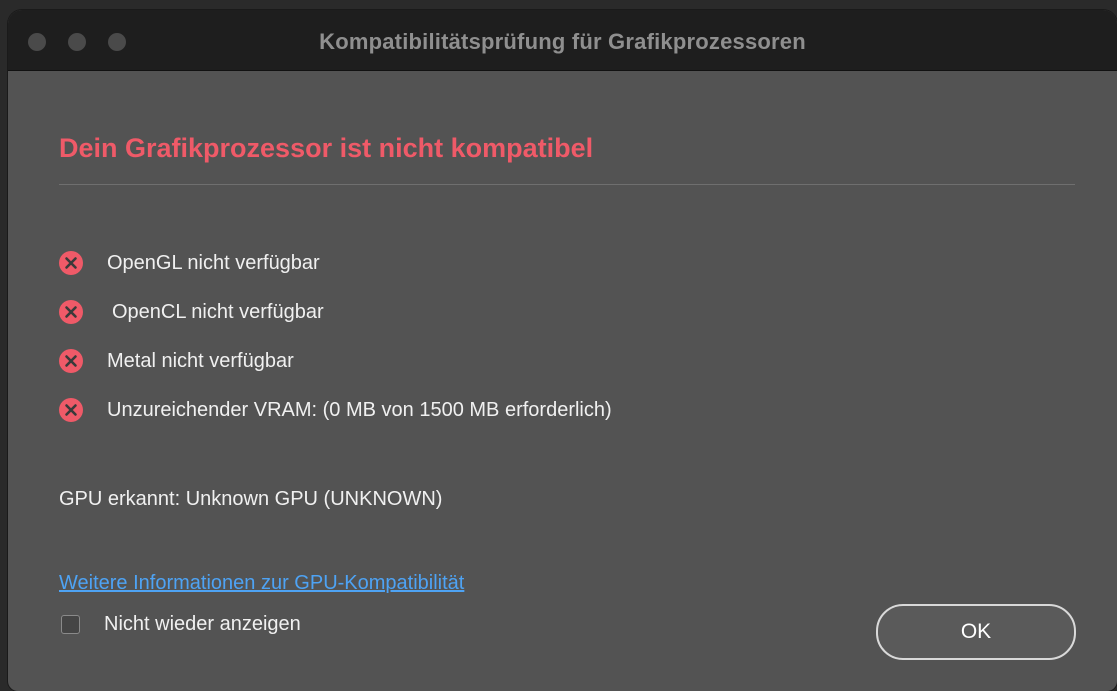 This screenshot has height=691, width=1117. Describe the element at coordinates (213, 262) in the screenshot. I see `check-label: OpenGL nicht verfügbar` at that location.